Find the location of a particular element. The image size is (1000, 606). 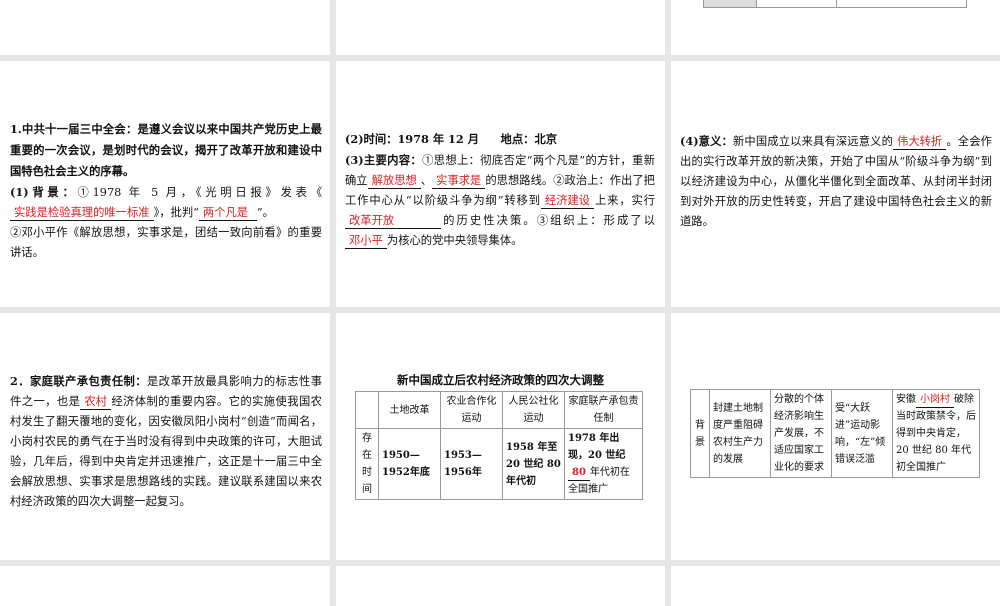

answer-blank: 经济建设 is located at coordinates (567, 201).